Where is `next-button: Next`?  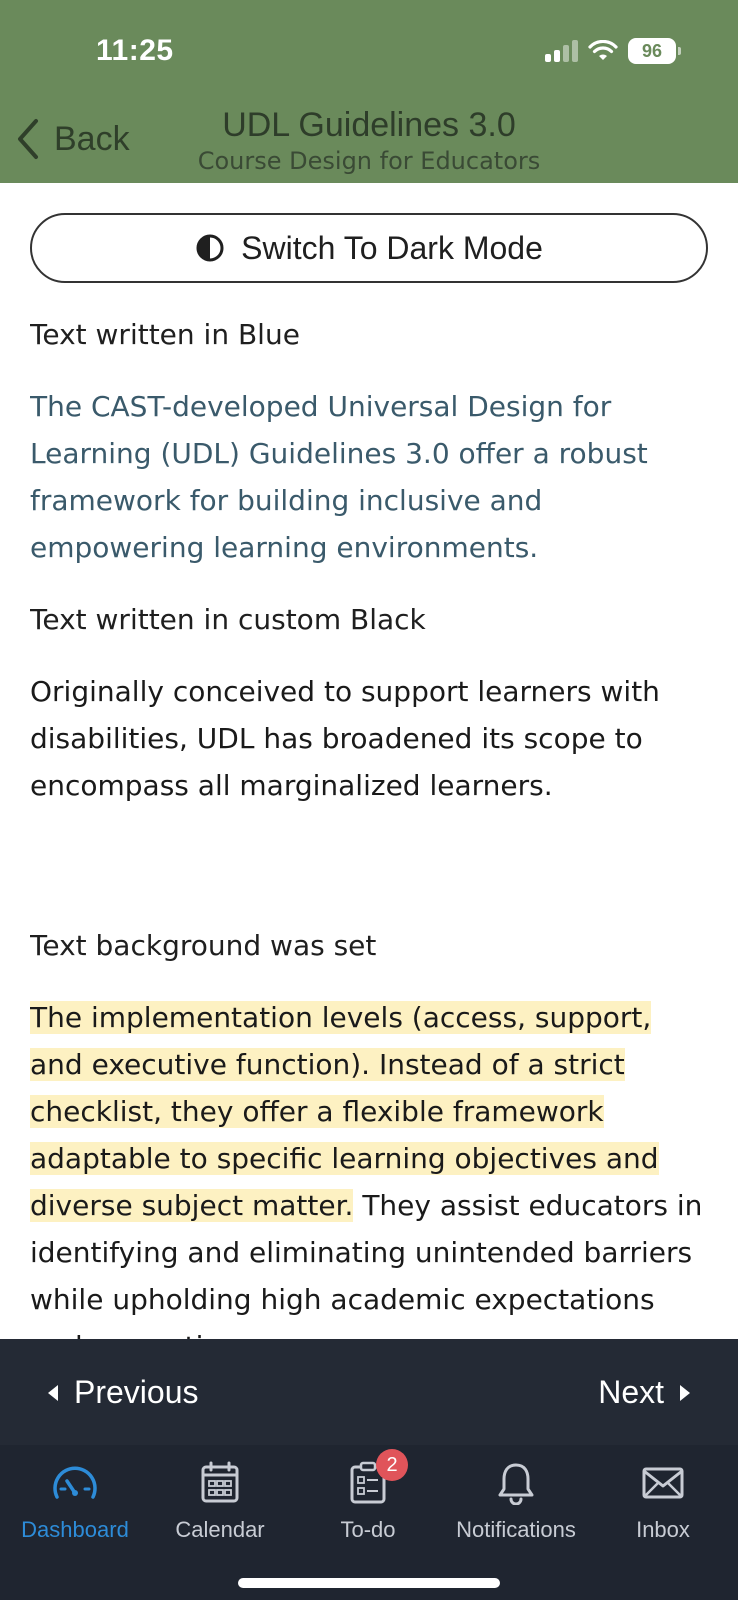 next-button: Next is located at coordinates (645, 1392).